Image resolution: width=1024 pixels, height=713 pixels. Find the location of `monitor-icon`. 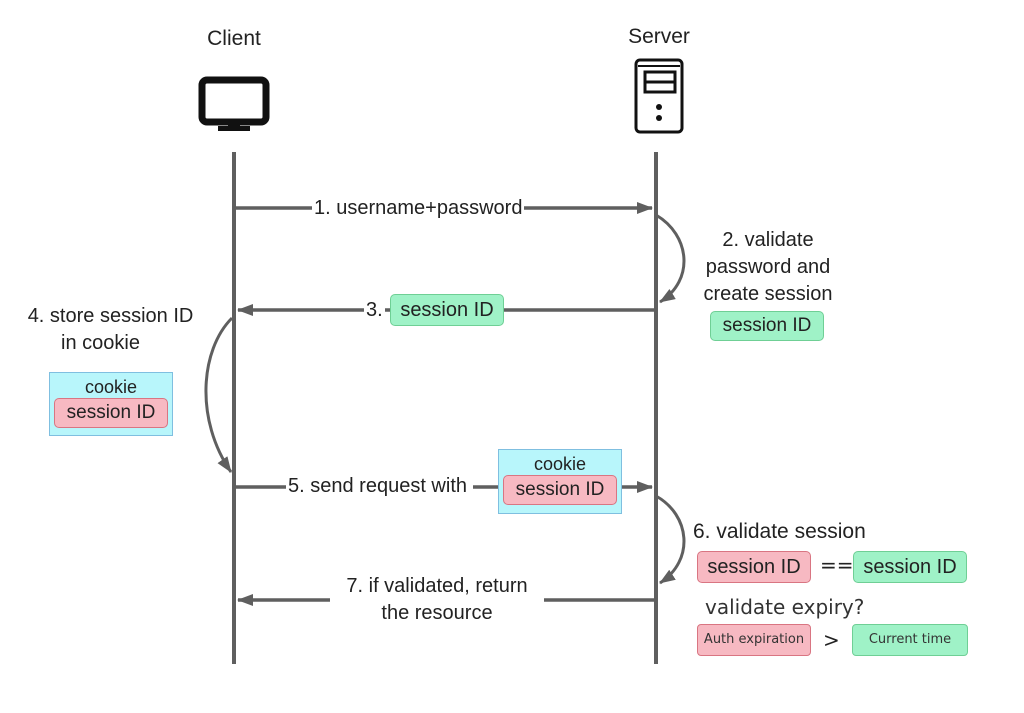

monitor-icon is located at coordinates (234, 103).